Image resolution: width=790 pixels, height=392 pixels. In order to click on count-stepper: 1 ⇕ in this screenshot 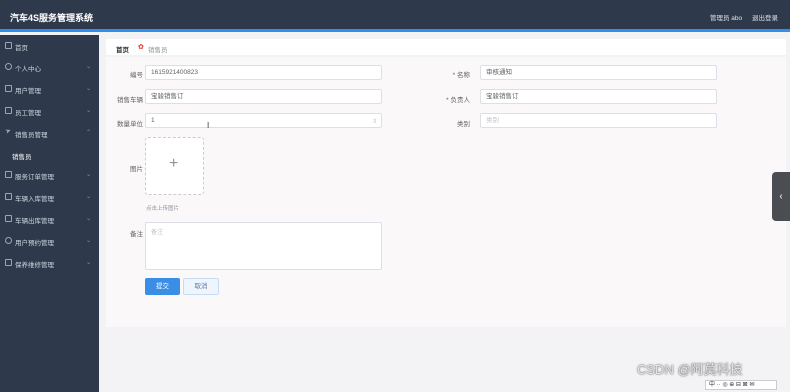, I will do `click(263, 120)`.